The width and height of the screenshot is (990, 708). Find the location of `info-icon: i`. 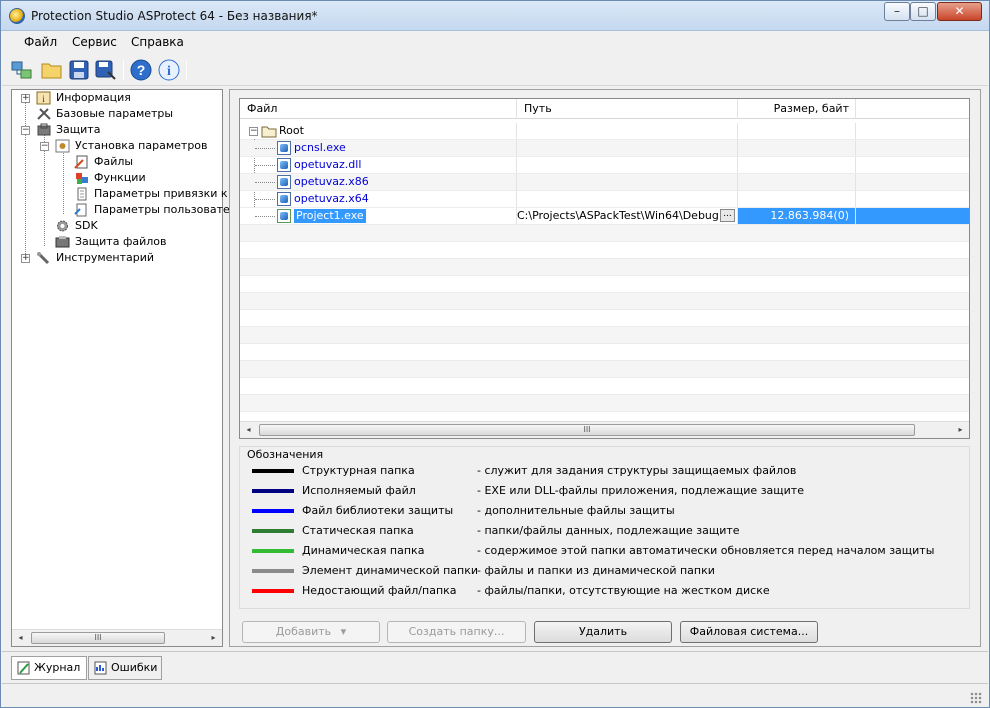

info-icon: i is located at coordinates (169, 70).